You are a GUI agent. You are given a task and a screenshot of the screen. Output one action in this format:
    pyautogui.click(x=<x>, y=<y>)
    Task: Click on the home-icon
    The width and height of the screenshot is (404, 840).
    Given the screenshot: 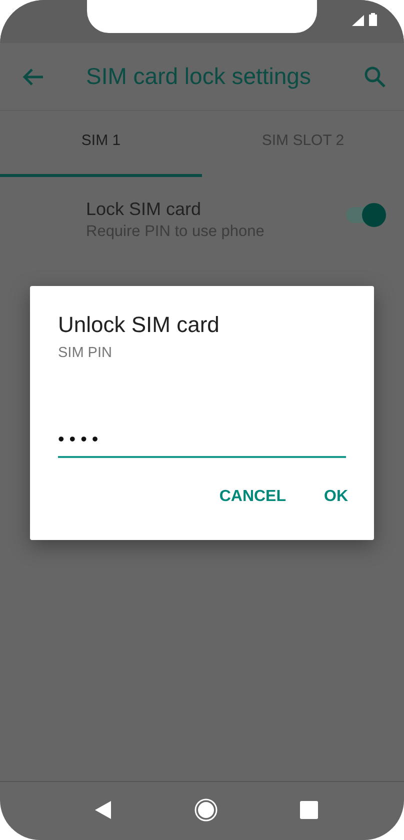 What is the action you would take?
    pyautogui.click(x=206, y=810)
    